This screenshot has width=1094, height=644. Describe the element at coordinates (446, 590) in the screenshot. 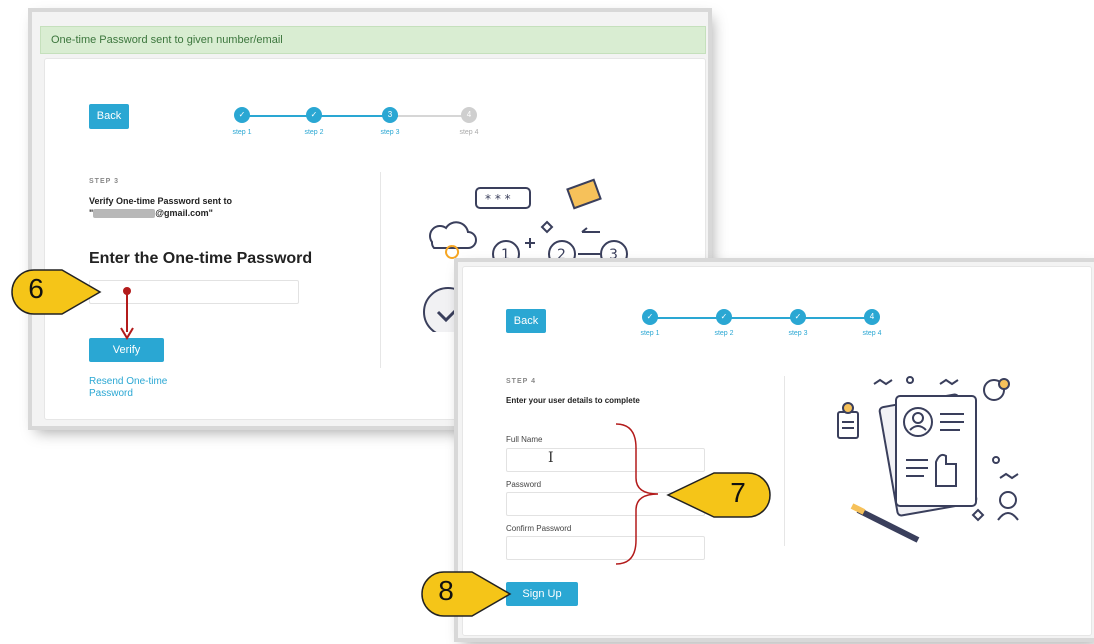

I see `callout-8-number: 8` at that location.